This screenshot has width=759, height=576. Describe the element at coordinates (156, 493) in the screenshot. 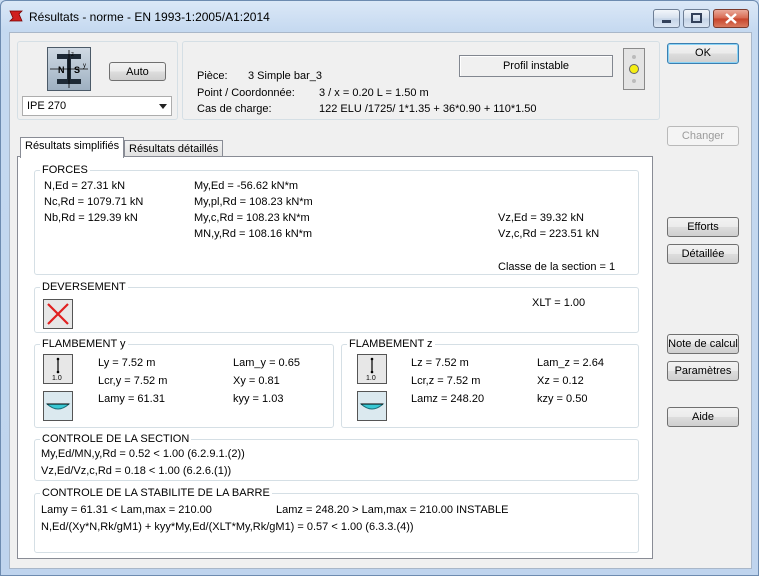

I see `controle-stabilite-title: CONTROLE DE LA STABILITE DE LA BARRE` at that location.